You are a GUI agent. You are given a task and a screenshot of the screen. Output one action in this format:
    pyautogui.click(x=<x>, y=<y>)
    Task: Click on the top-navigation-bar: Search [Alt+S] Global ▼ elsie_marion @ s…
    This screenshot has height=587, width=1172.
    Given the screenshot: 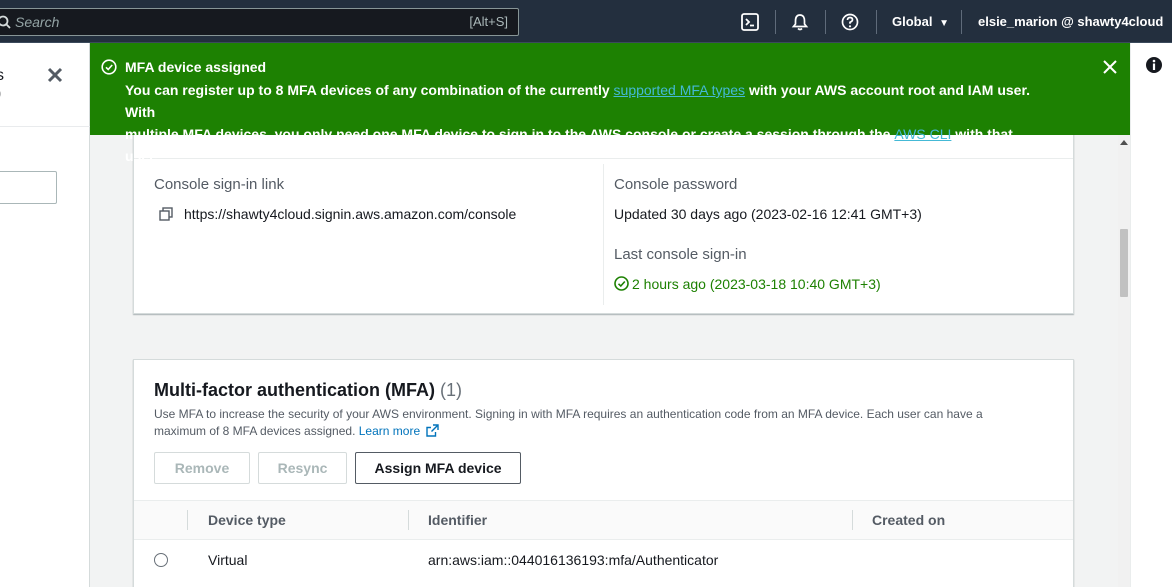 What is the action you would take?
    pyautogui.click(x=586, y=21)
    